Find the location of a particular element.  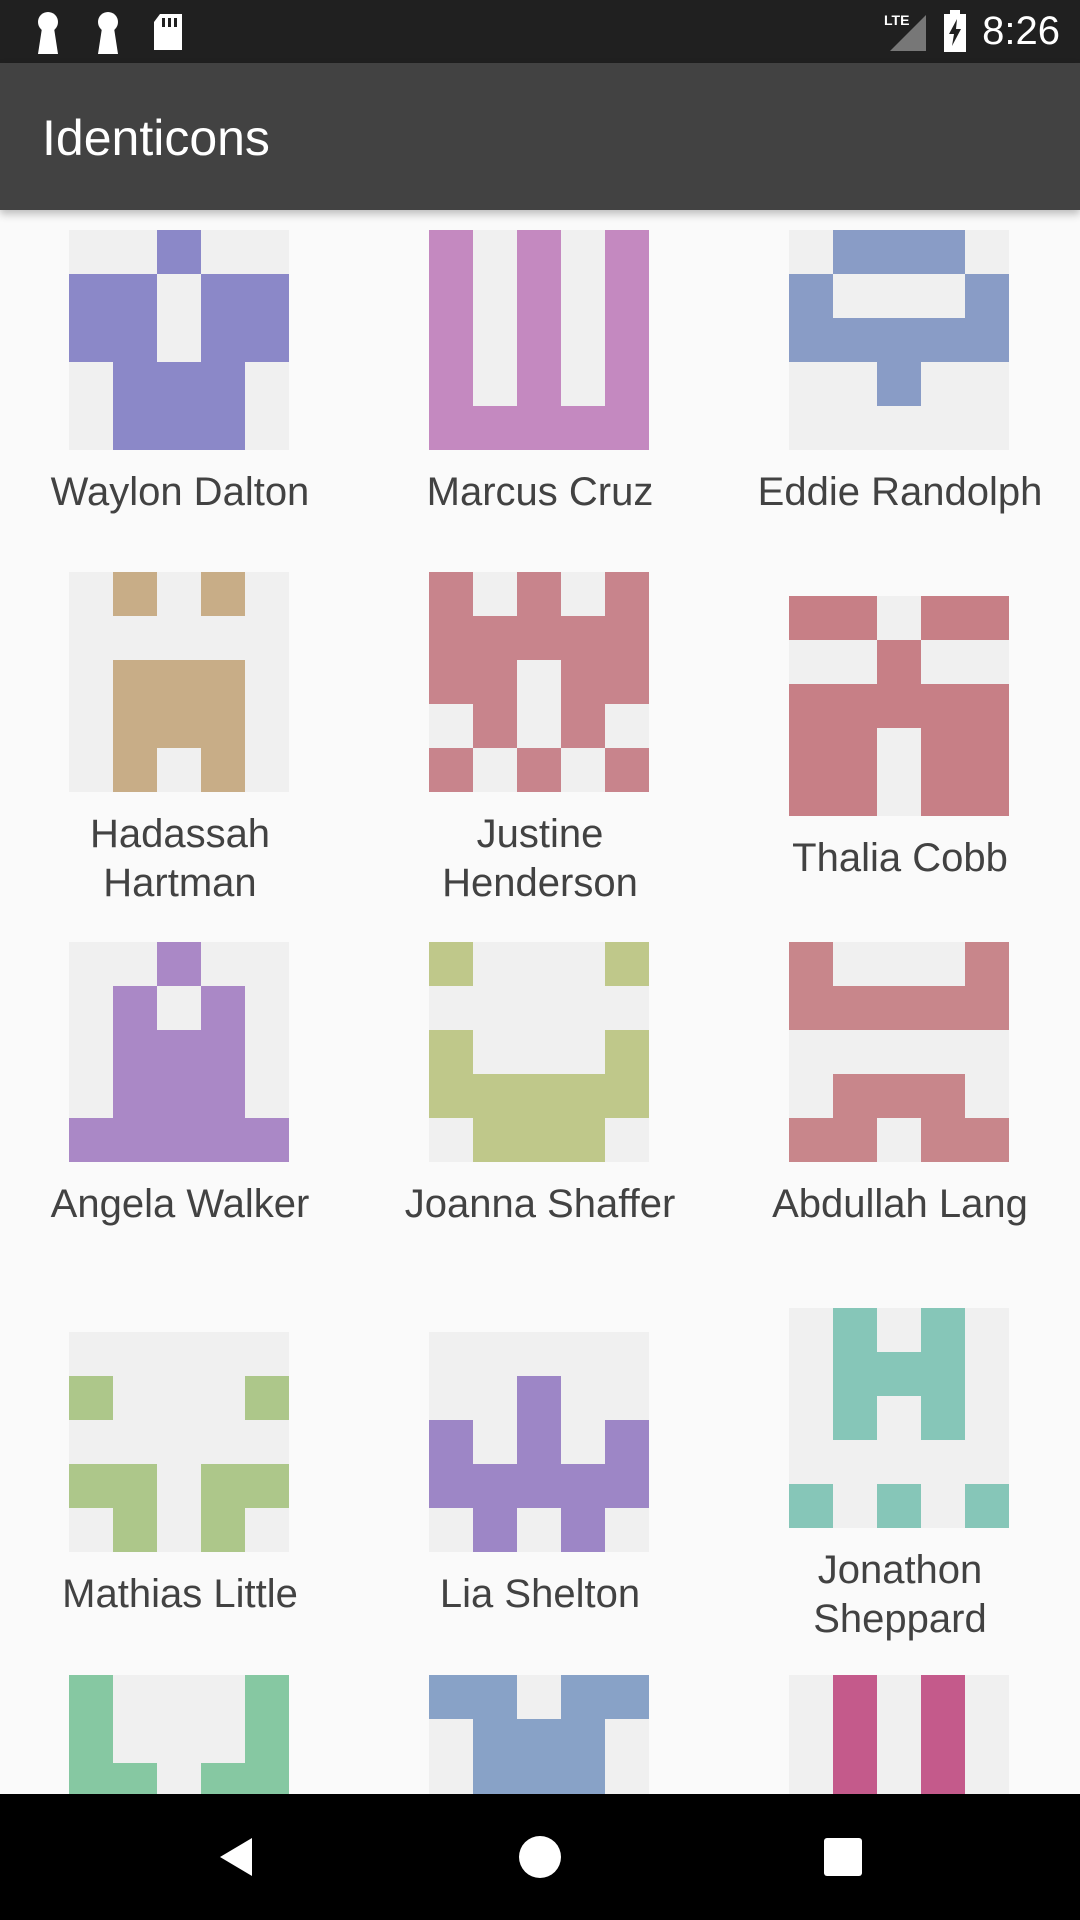

contact-name: Hadassah is located at coordinates (180, 834).